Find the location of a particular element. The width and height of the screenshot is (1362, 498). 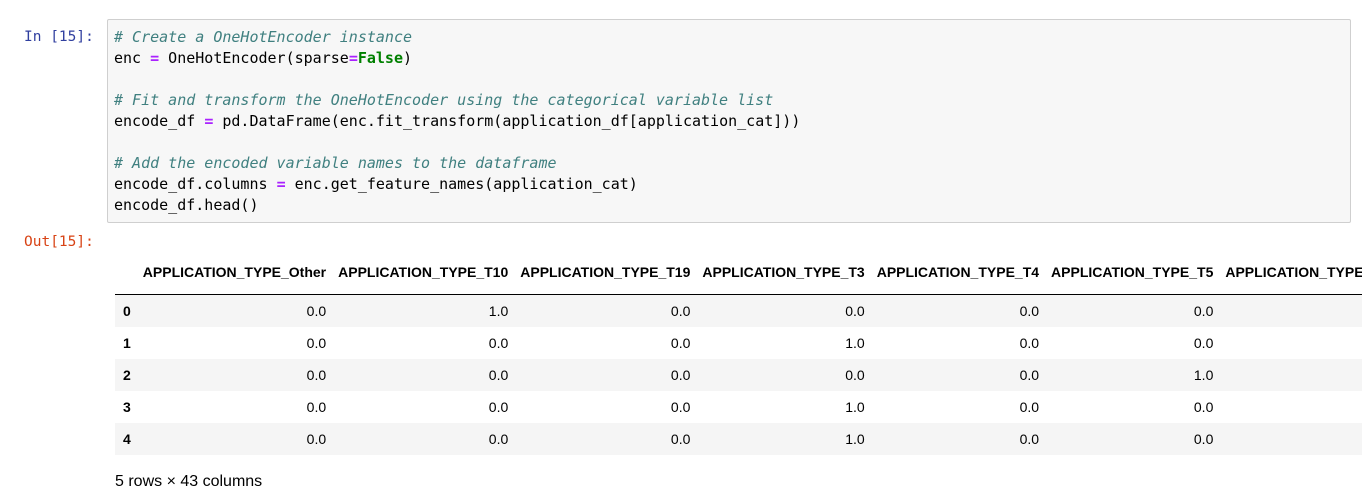

code-line: # Create a OneHotEncoder instance is located at coordinates (729, 37).